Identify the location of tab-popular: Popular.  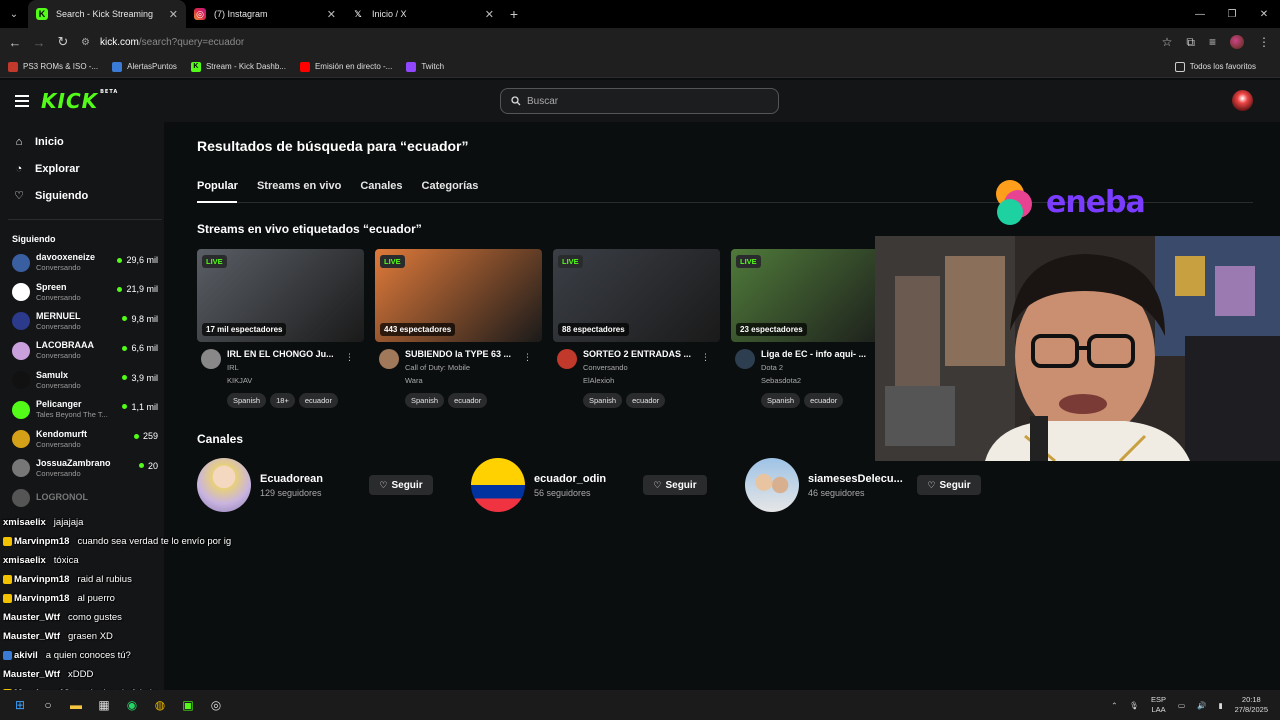
(217, 189).